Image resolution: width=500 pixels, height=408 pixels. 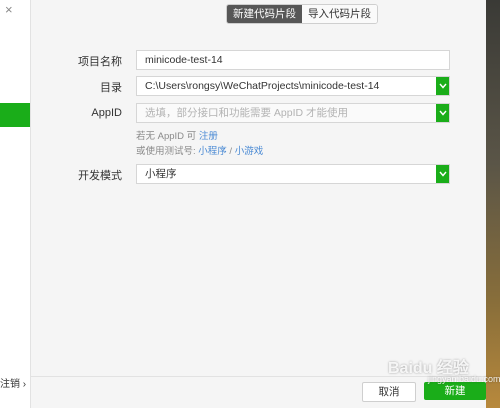 What do you see at coordinates (464, 379) in the screenshot?
I see `watermark-url: jingyan.baidu.com` at bounding box center [464, 379].